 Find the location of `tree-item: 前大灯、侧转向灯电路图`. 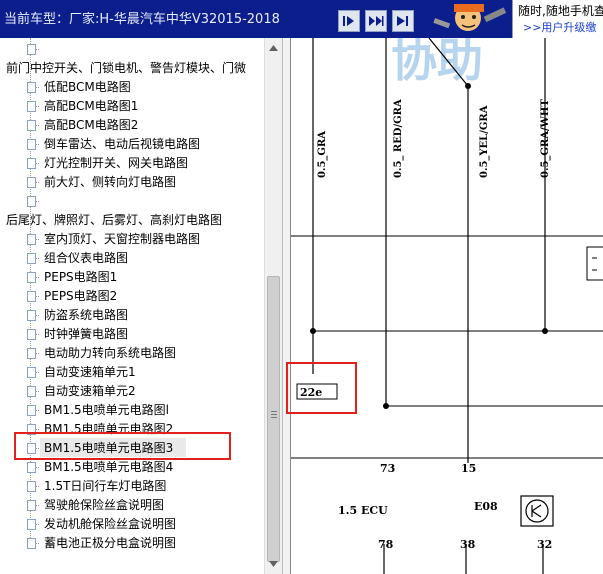

tree-item: 前大灯、侧转向灯电路图 is located at coordinates (110, 182).